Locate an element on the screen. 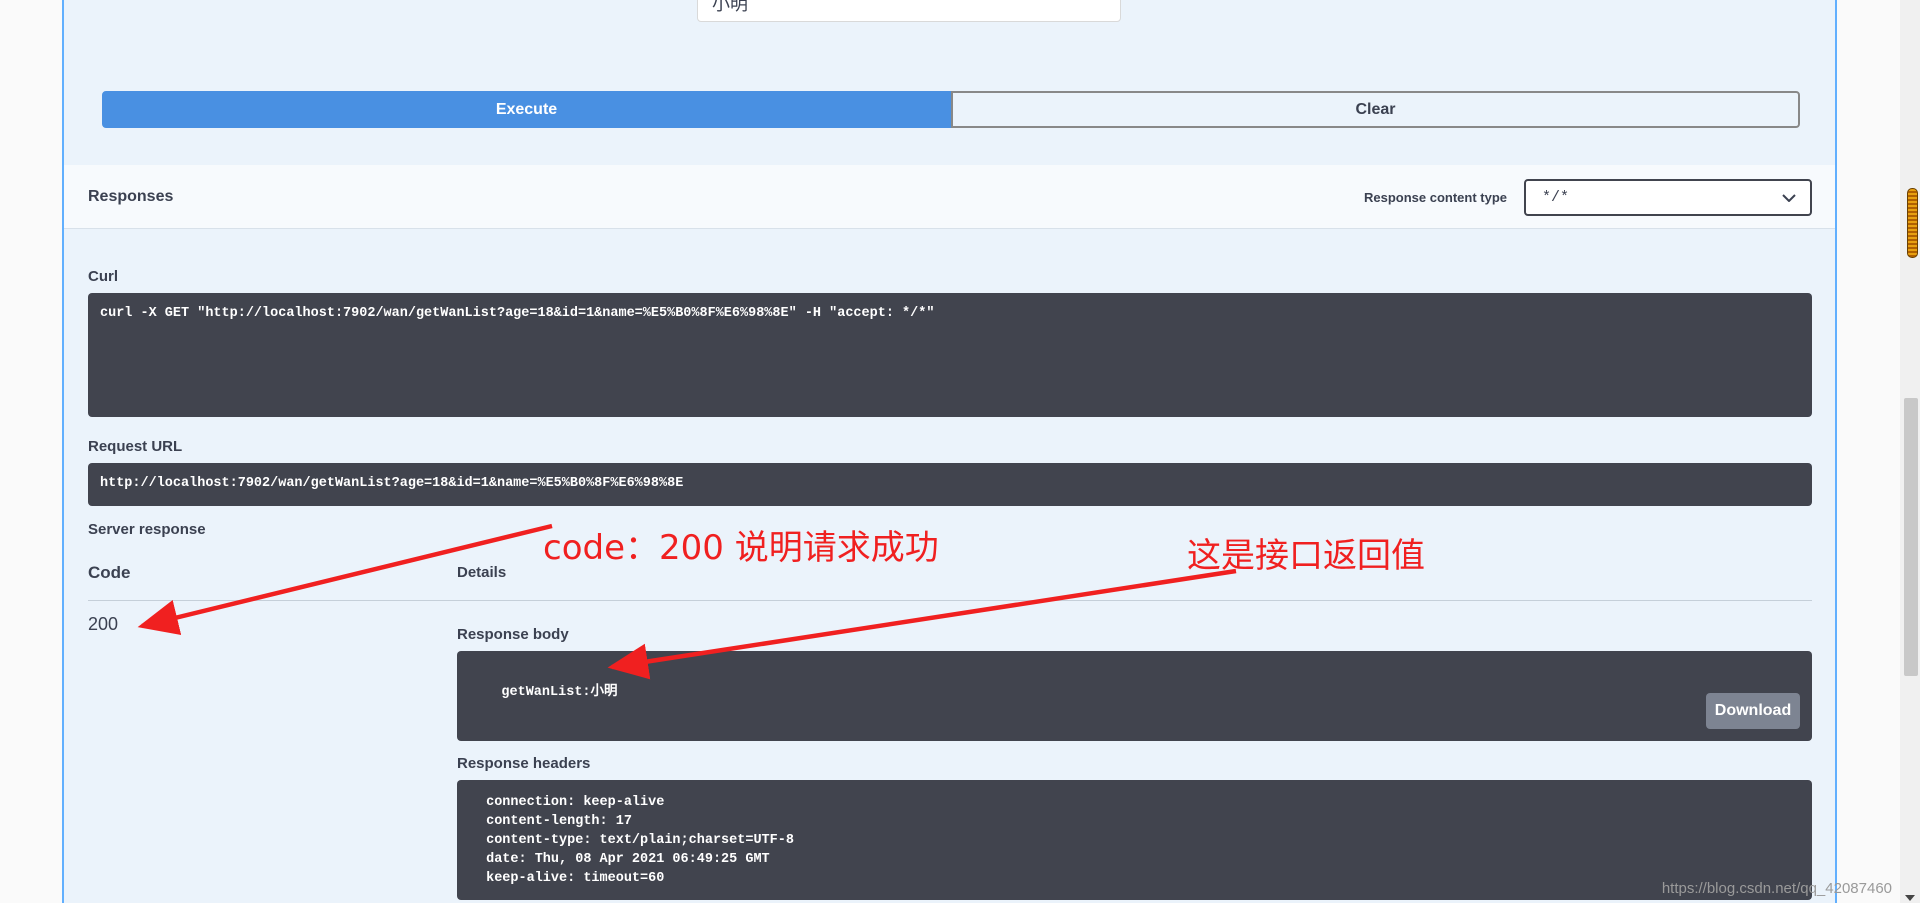 The width and height of the screenshot is (1920, 903). watermark: https://blog.csdn.net/qq_42087460 is located at coordinates (1776, 888).